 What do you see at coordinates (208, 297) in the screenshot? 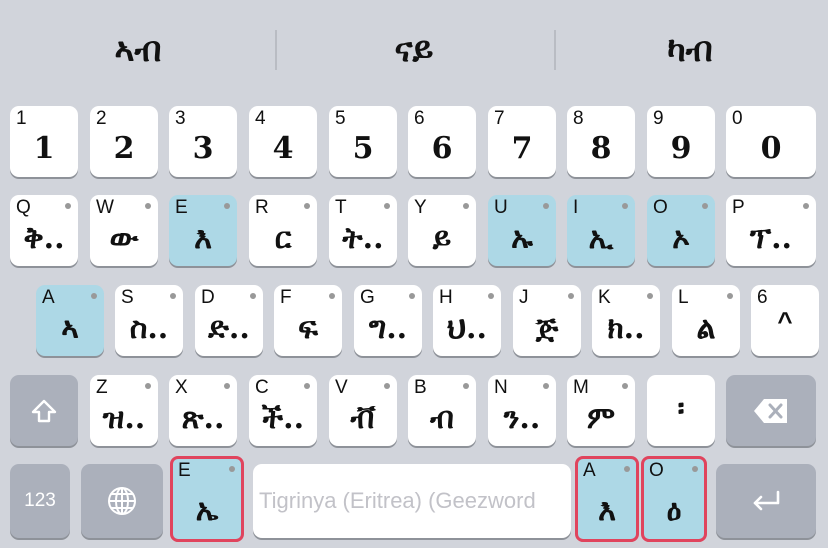
I see `key-latin-label: D` at bounding box center [208, 297].